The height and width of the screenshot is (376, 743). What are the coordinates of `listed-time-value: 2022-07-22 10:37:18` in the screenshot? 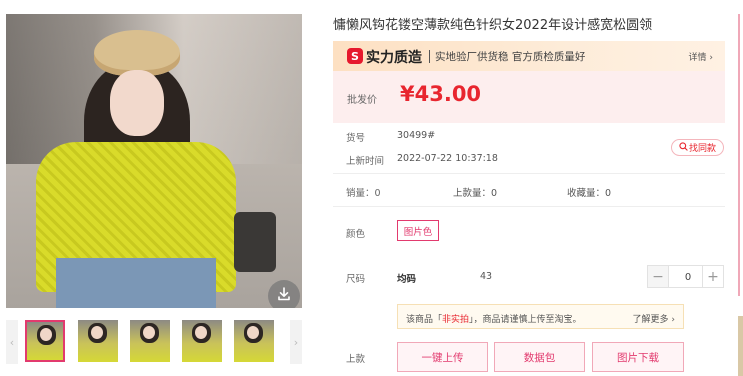 It's located at (447, 158).